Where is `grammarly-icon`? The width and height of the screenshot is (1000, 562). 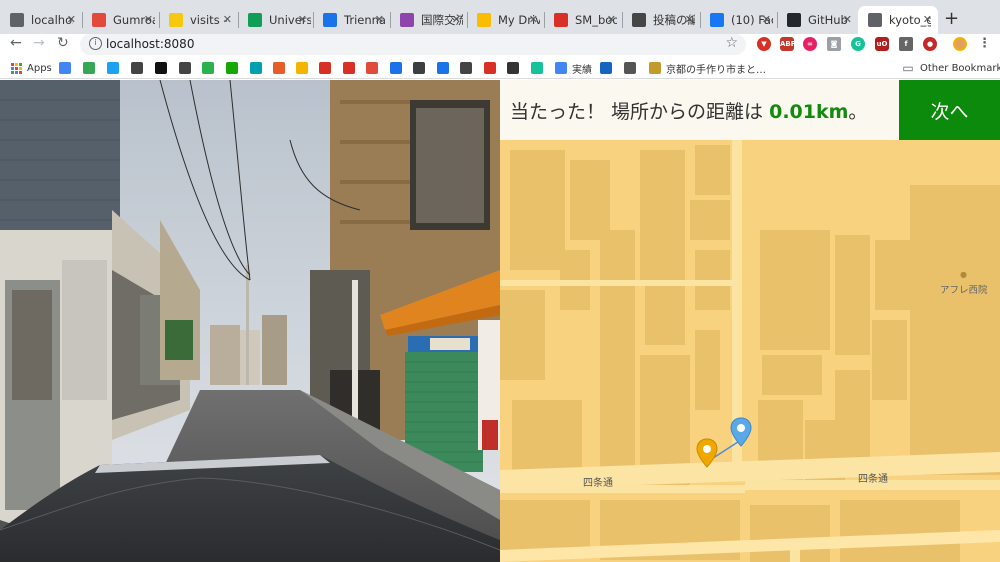
grammarly-icon is located at coordinates (537, 68).